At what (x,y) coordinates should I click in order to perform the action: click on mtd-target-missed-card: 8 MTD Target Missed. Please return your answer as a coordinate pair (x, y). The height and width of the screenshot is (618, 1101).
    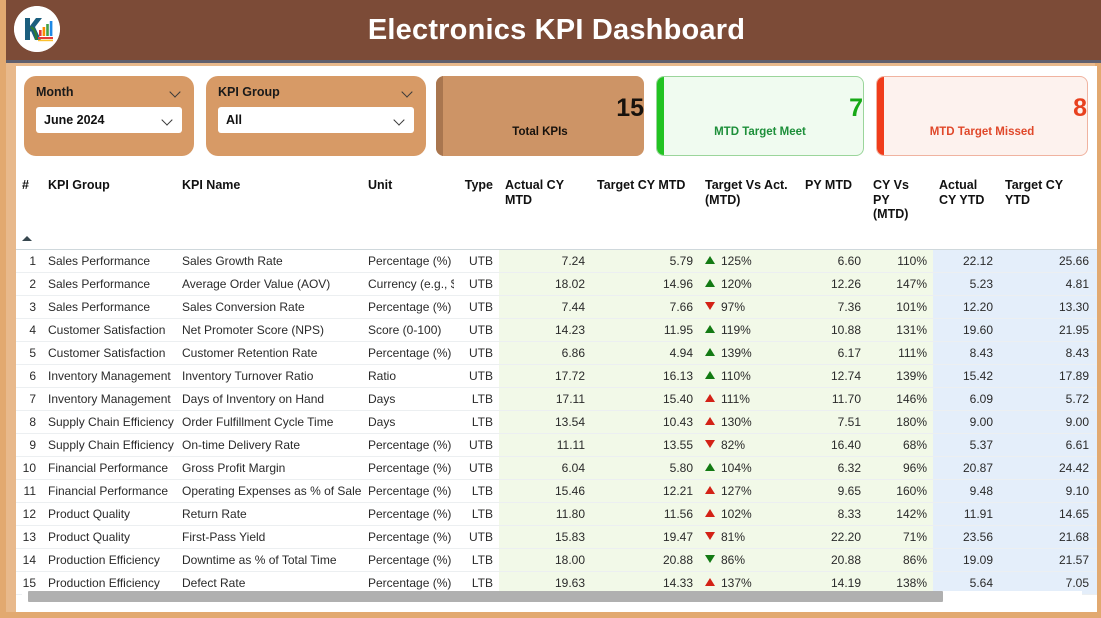
    Looking at the image, I should click on (982, 116).